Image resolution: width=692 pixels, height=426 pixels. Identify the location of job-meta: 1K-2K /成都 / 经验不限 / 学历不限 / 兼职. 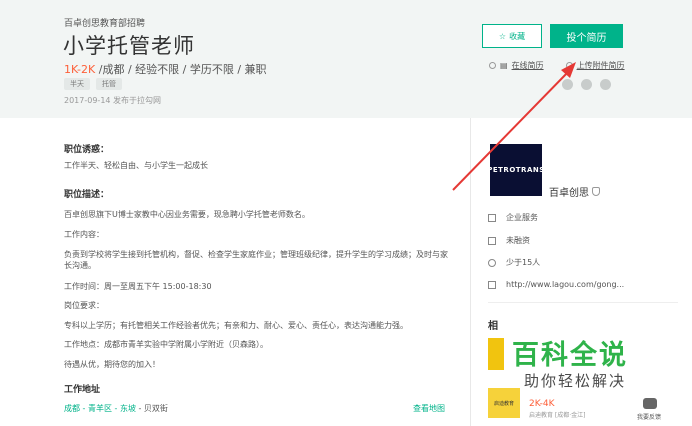
(165, 69).